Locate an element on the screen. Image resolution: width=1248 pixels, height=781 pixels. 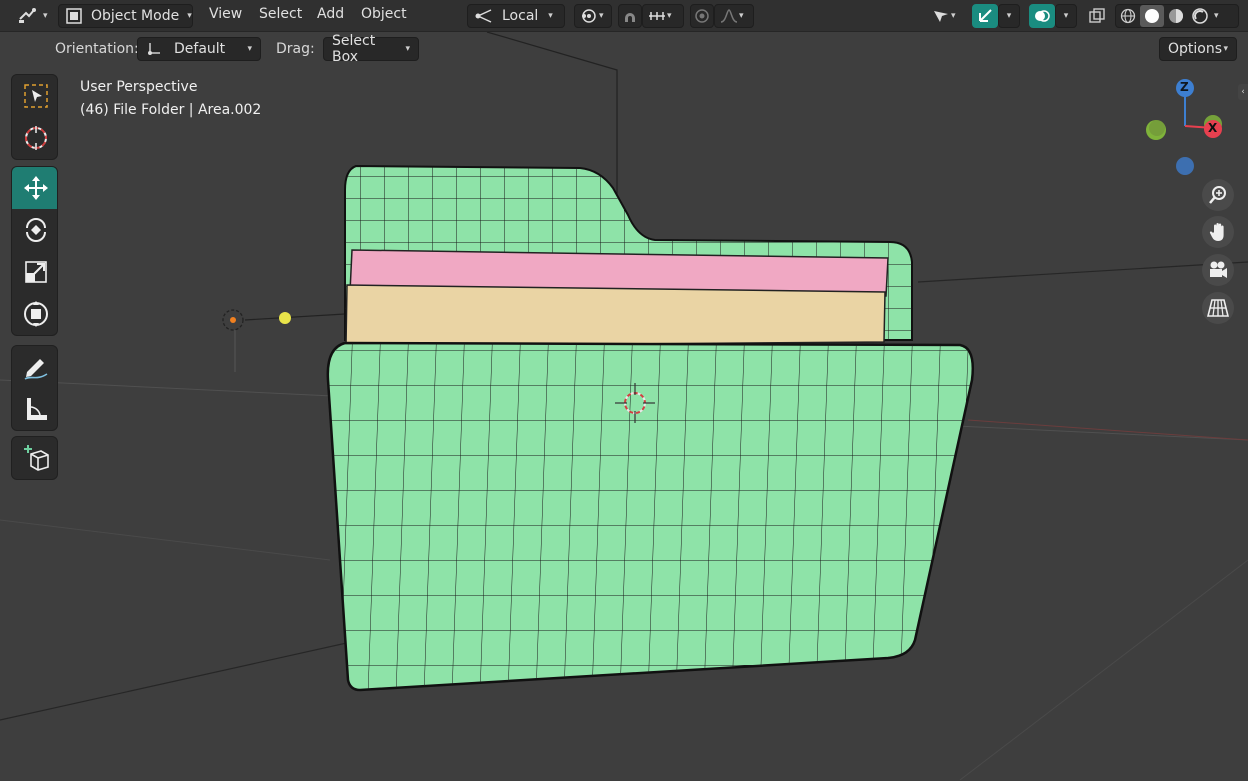
pivot-point-dropdown: ▾ is located at coordinates (593, 16).